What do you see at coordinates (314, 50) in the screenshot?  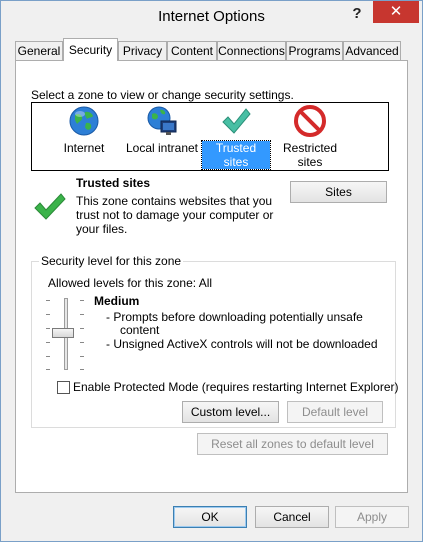 I see `tab-programs: Programs` at bounding box center [314, 50].